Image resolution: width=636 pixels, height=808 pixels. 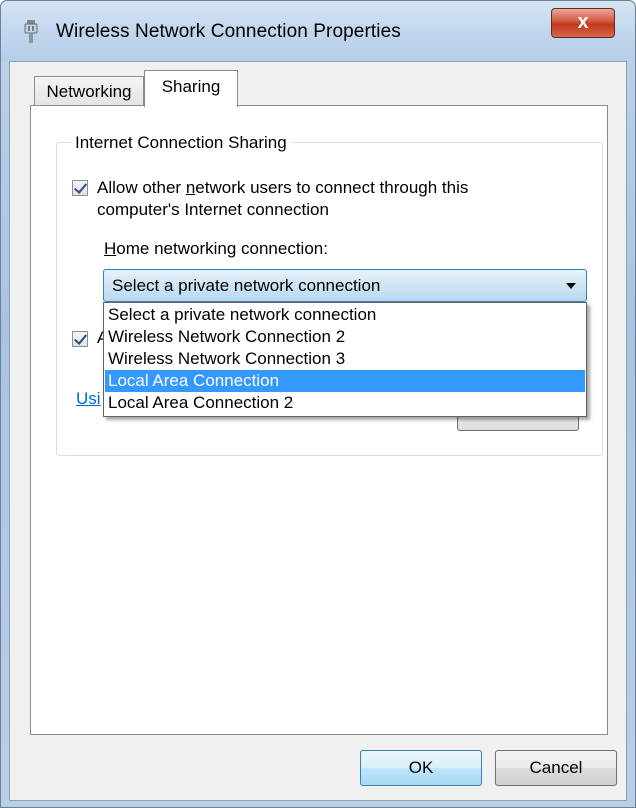 I want to click on home-label-text: ome networking connection:, so click(x=222, y=248).